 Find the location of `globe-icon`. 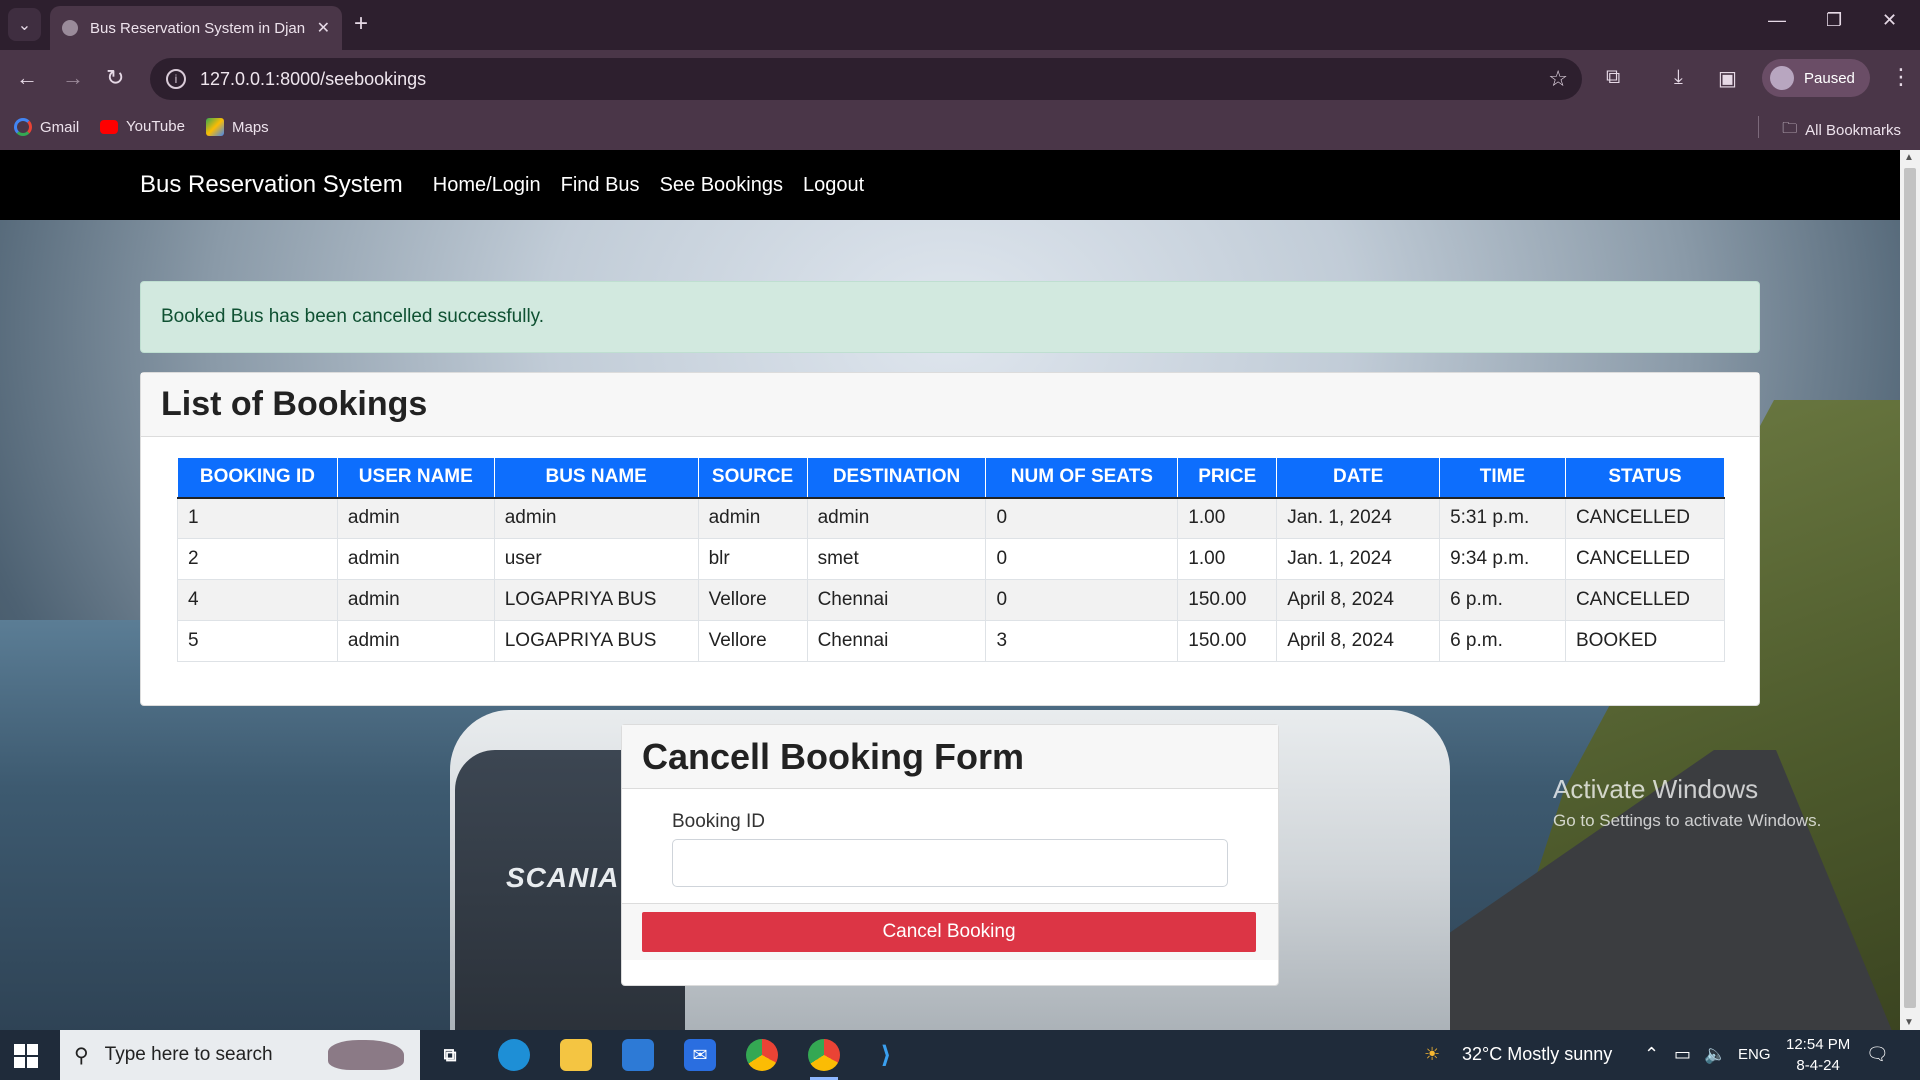

globe-icon is located at coordinates (70, 28).